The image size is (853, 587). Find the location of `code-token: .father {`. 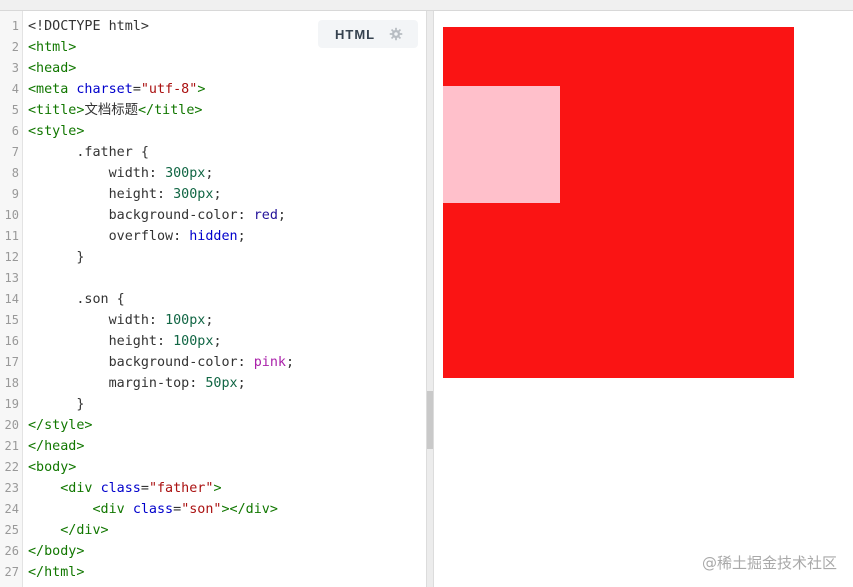

code-token: .father { is located at coordinates (88, 152).